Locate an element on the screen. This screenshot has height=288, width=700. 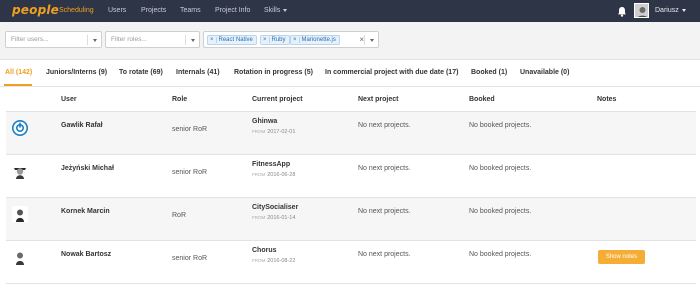
current-project-from: FROM 2017-02-01 is located at coordinates (273, 132).